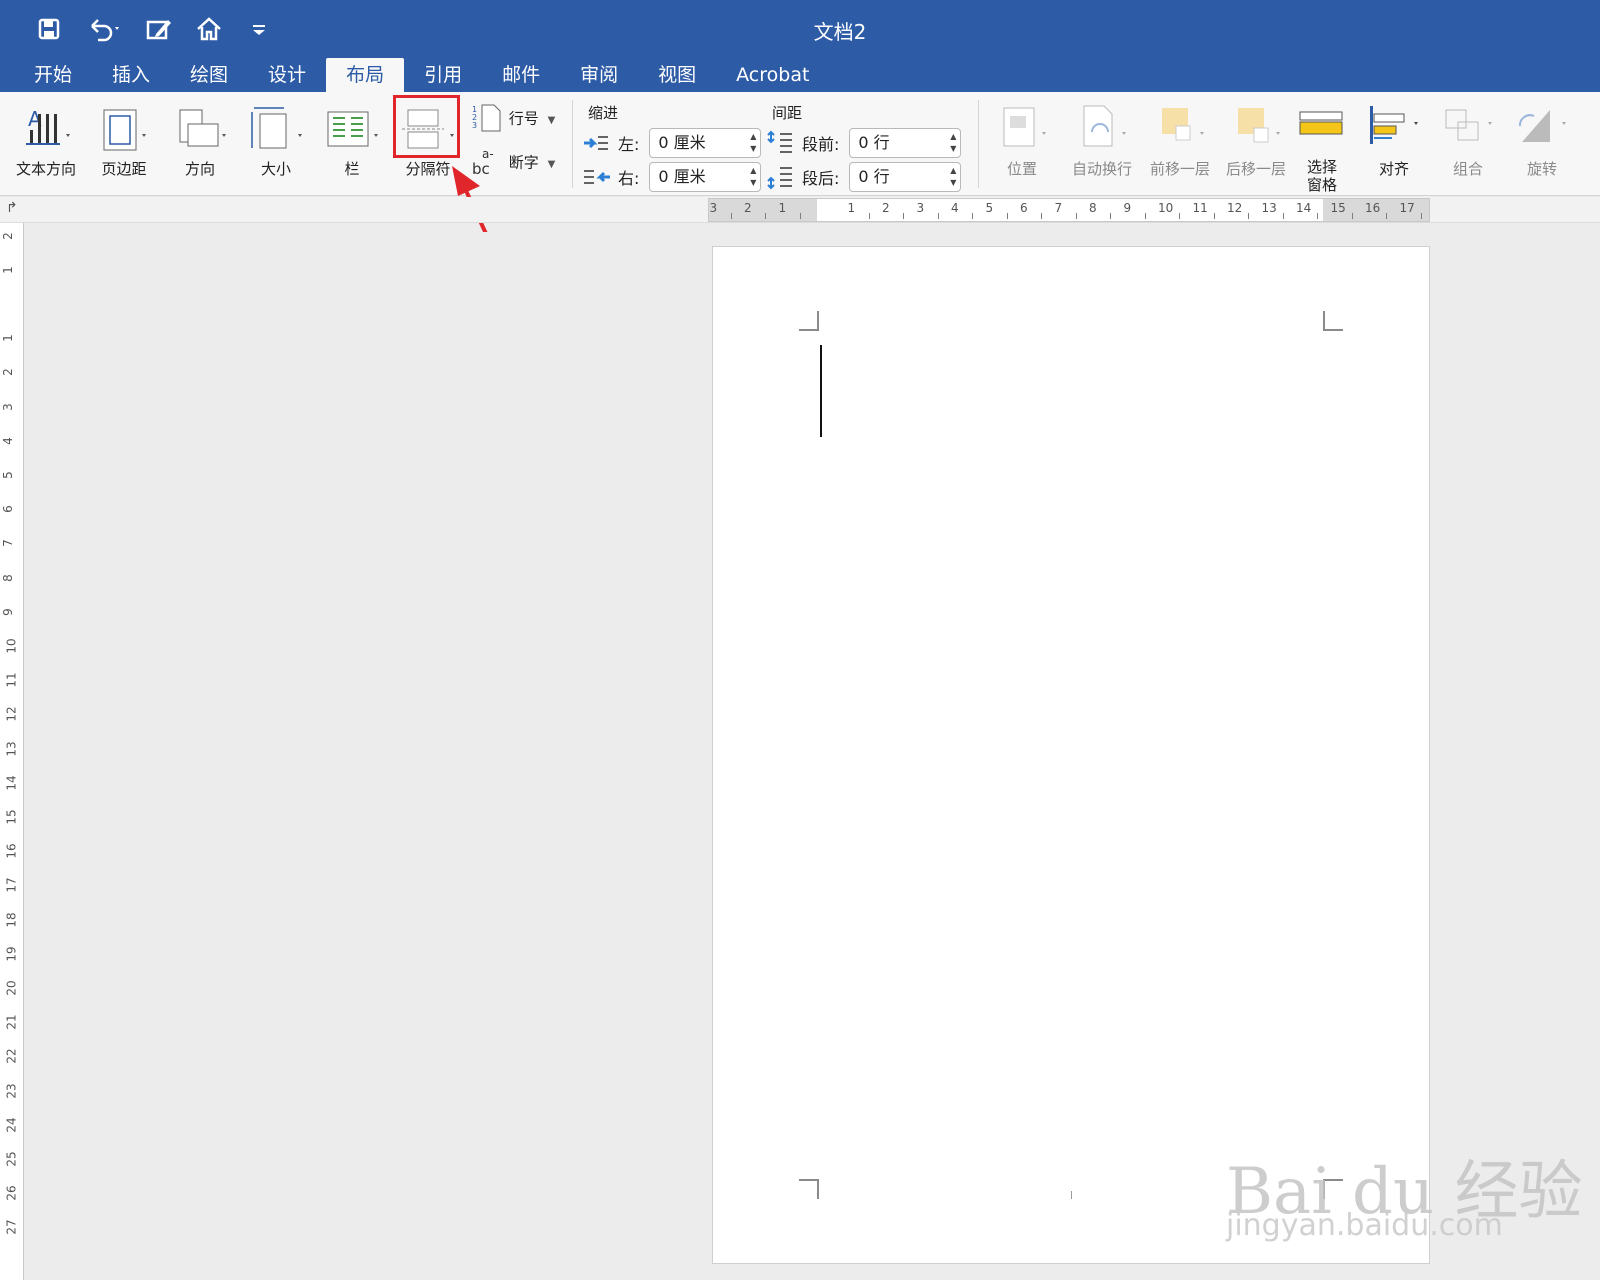 The image size is (1600, 1280). I want to click on group-button: 组合, so click(1468, 142).